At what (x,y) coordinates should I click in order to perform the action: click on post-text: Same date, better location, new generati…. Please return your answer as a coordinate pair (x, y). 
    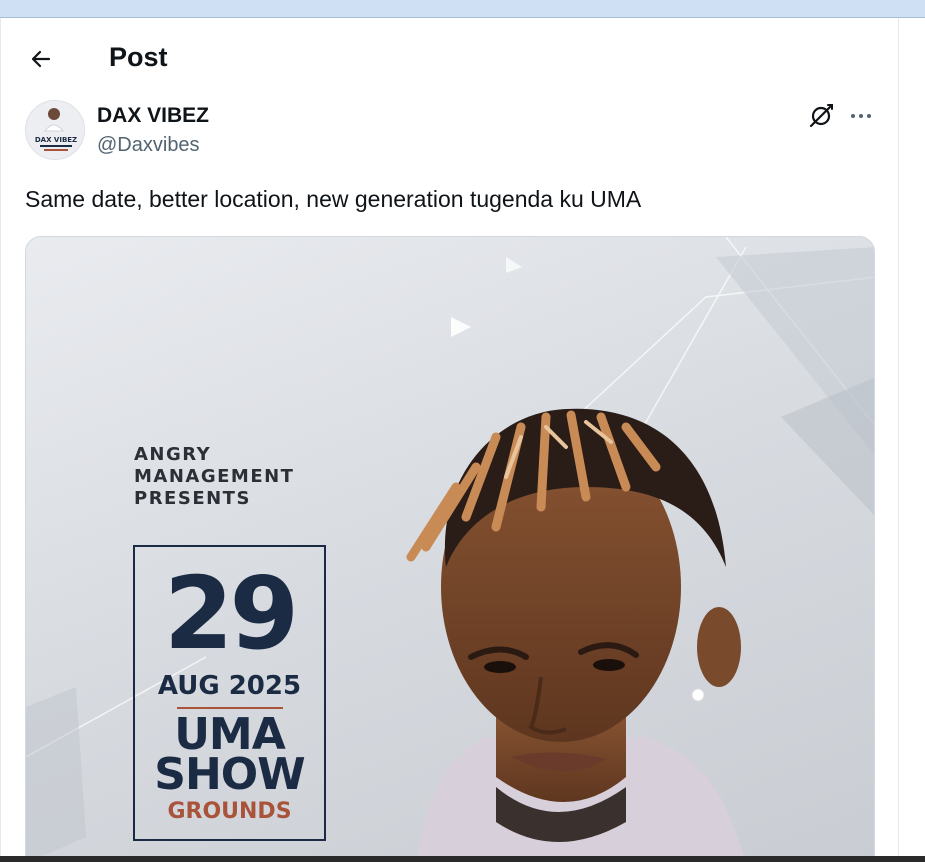
    Looking at the image, I should click on (333, 199).